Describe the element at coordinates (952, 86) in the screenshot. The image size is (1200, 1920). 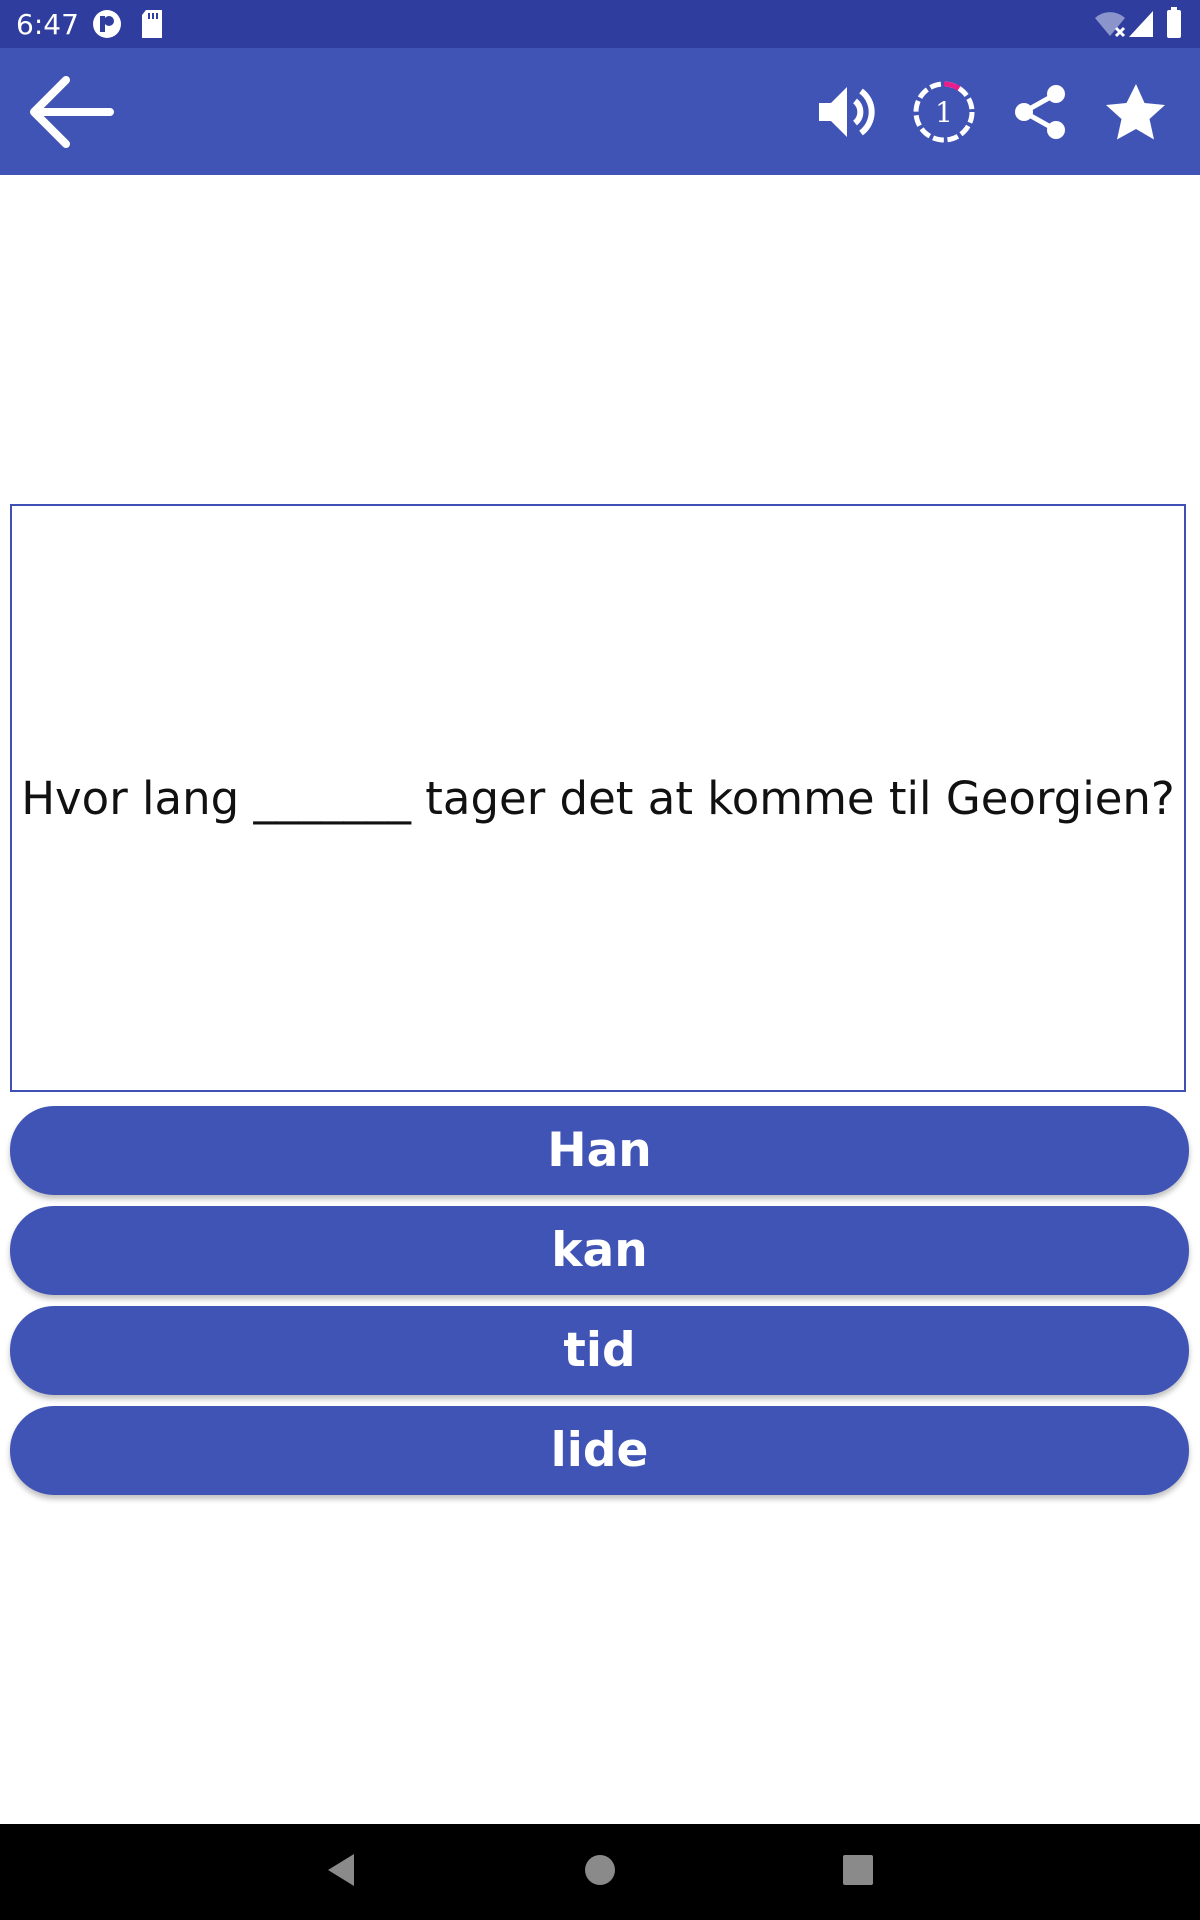
I see `timer-progress-arc` at that location.